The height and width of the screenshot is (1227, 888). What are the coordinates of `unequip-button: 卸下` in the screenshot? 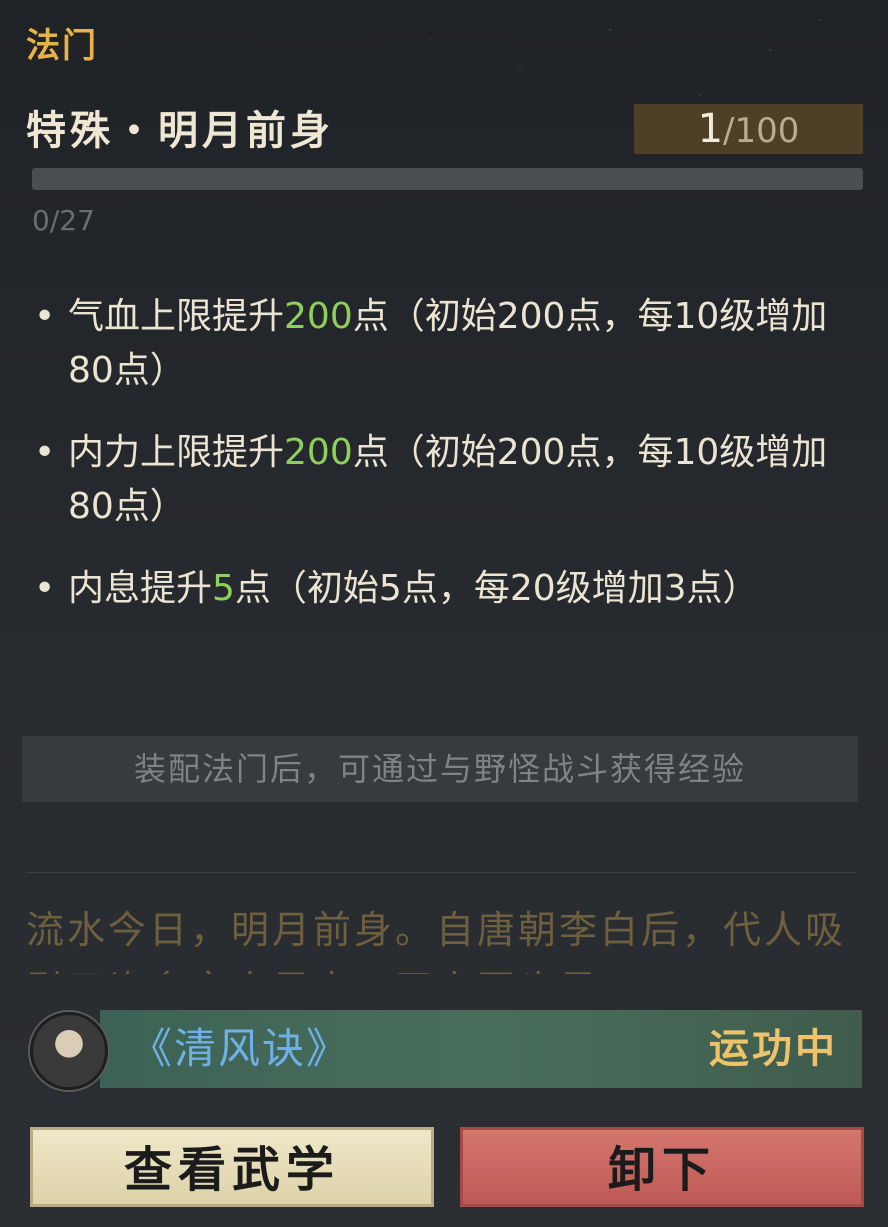 It's located at (662, 1167).